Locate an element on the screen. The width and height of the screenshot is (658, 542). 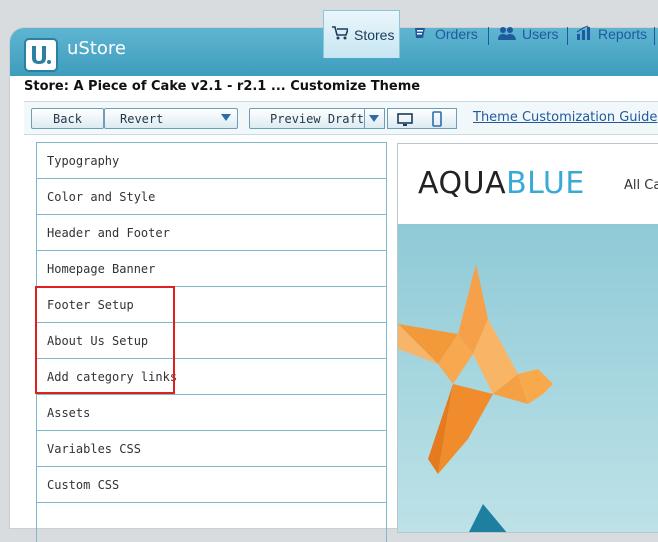
preview-brand-part1: AQUA is located at coordinates (462, 183).